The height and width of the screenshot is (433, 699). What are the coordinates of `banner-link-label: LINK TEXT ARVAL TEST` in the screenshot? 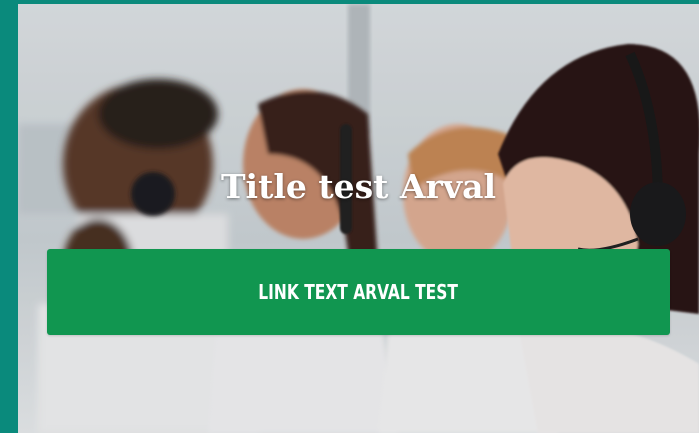 It's located at (358, 292).